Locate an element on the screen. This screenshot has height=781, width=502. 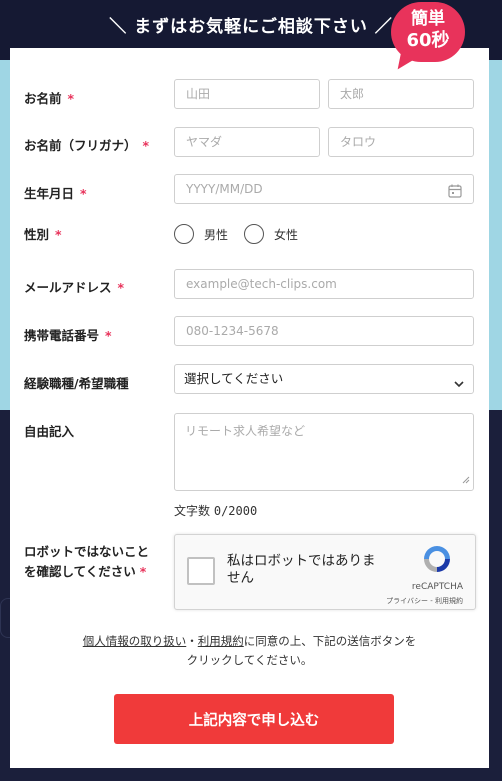
email-input: example@tech-clips.com is located at coordinates (324, 284).